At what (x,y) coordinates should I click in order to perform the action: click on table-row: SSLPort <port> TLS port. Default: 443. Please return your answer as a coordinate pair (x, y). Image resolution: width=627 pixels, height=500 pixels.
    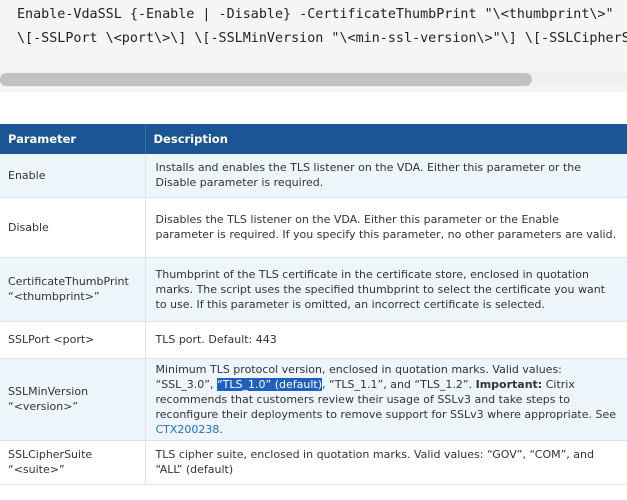
    Looking at the image, I should click on (313, 340).